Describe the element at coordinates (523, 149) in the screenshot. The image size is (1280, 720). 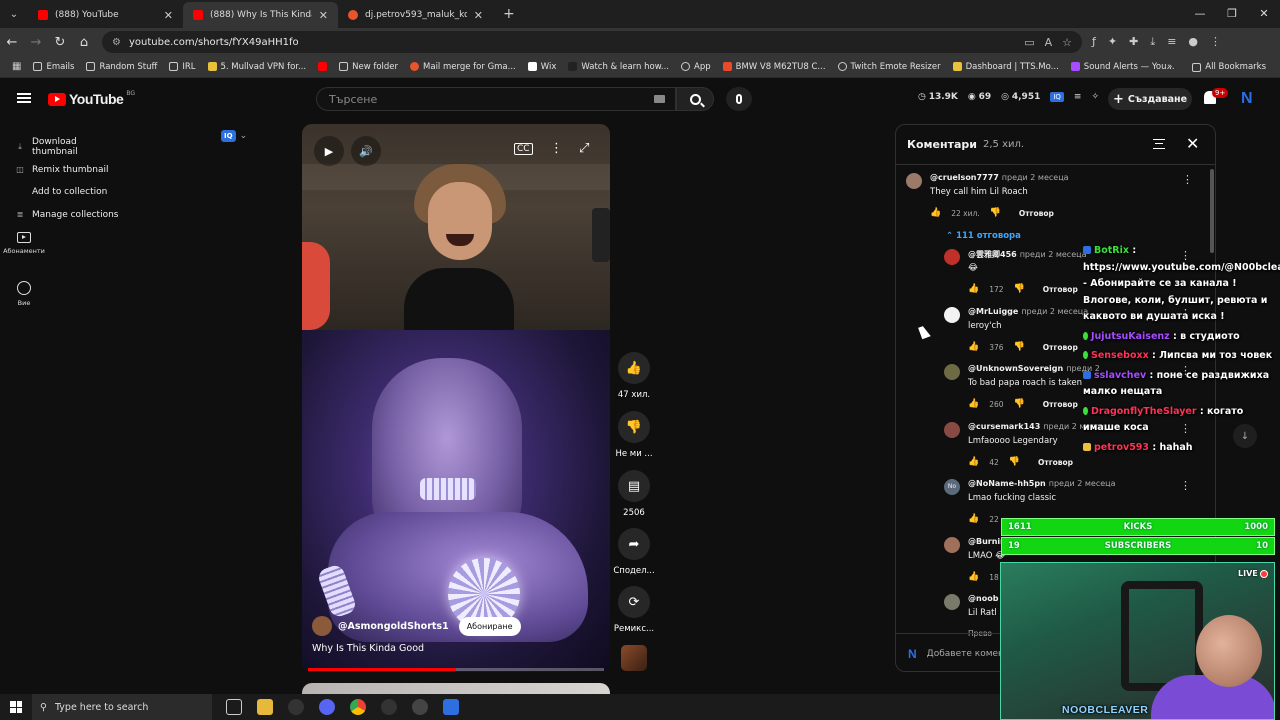
I see `captions-icon: CC` at that location.